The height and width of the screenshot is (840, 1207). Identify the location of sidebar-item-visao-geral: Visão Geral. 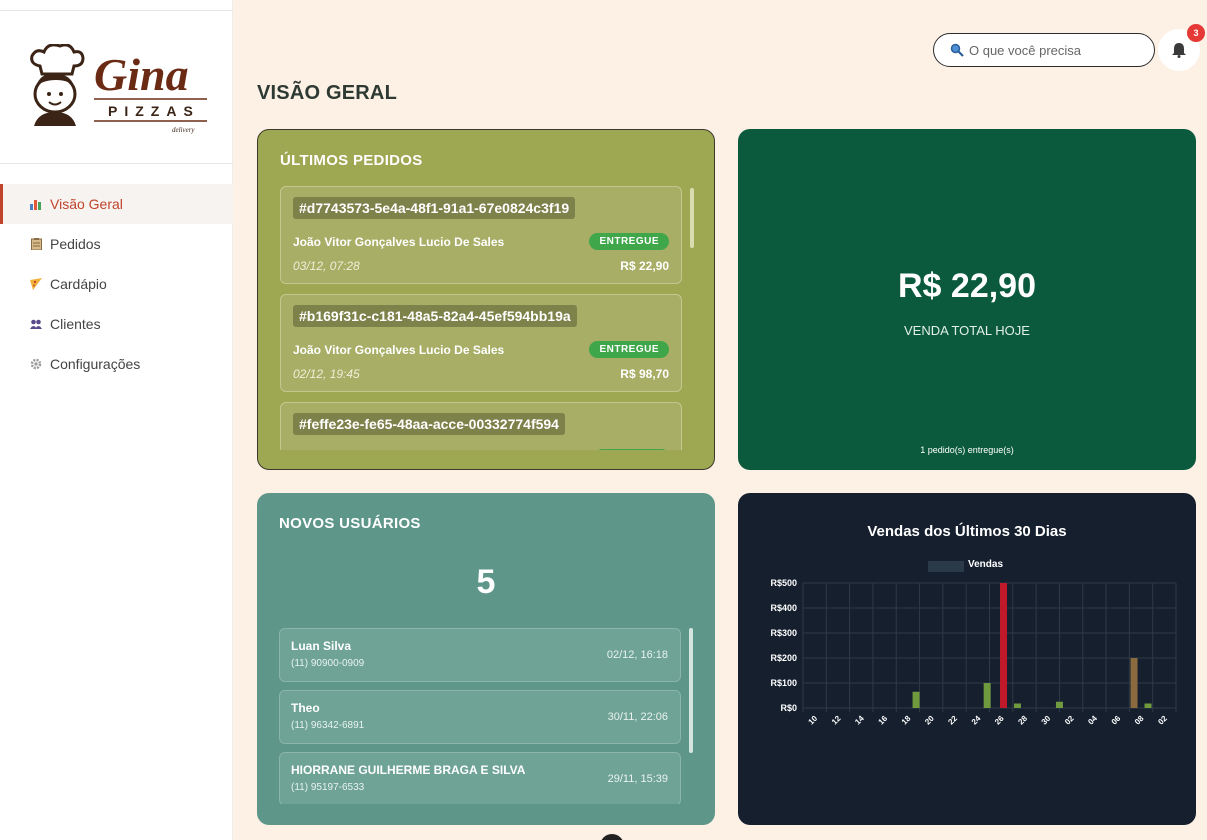
(116, 204).